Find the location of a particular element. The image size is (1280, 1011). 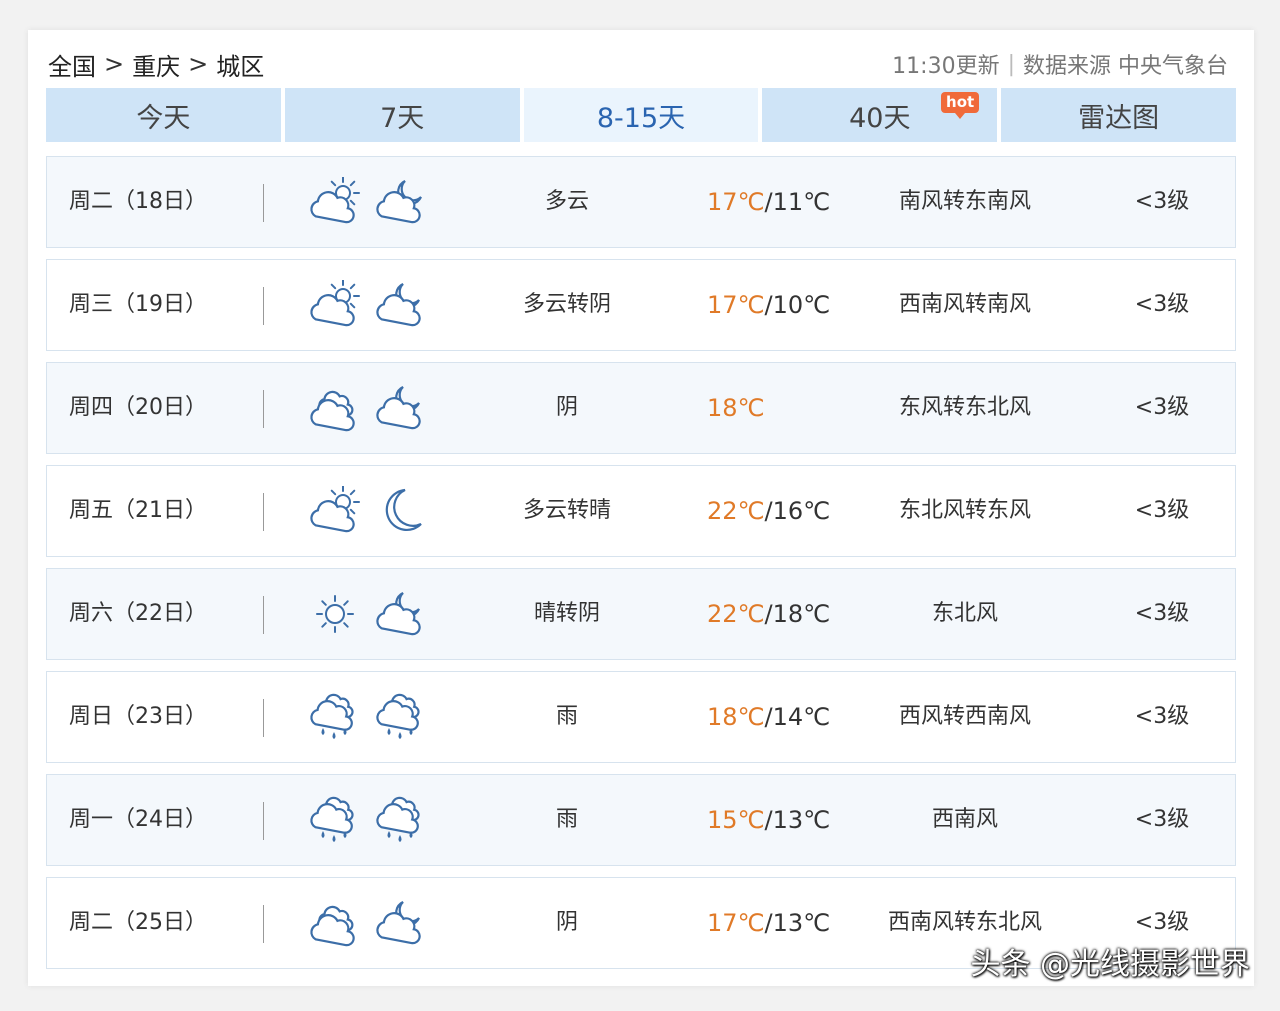

weather-description: 多云转阴 is located at coordinates (566, 304).